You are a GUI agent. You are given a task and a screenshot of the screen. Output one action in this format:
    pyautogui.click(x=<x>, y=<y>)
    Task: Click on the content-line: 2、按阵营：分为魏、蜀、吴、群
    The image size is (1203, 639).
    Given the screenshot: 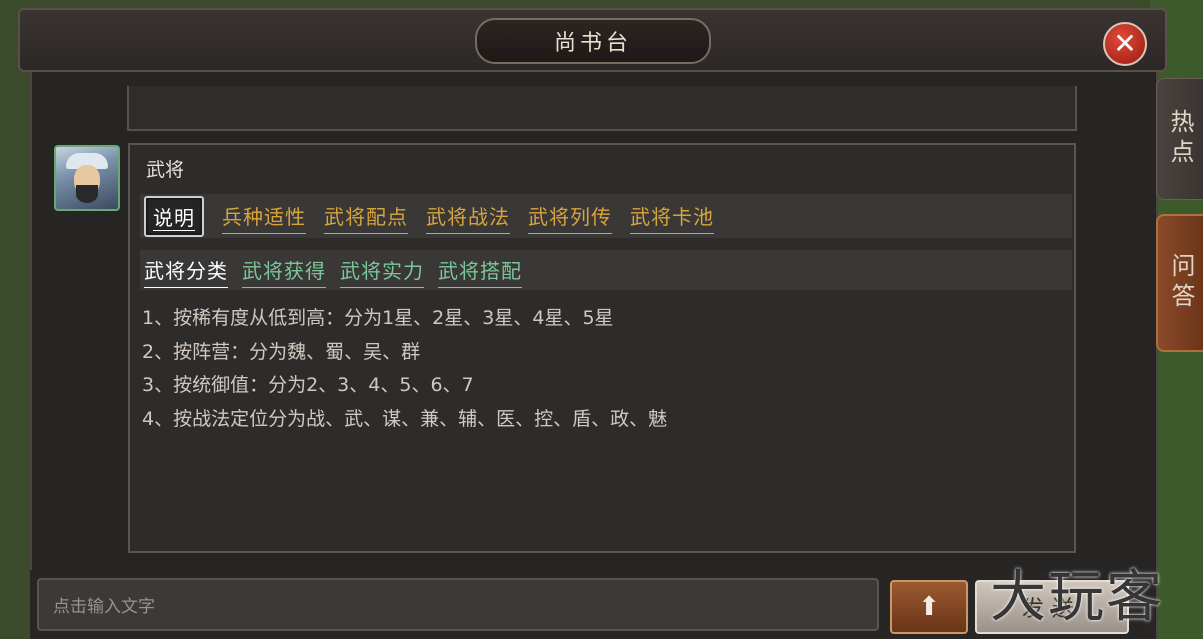 What is the action you would take?
    pyautogui.click(x=281, y=351)
    